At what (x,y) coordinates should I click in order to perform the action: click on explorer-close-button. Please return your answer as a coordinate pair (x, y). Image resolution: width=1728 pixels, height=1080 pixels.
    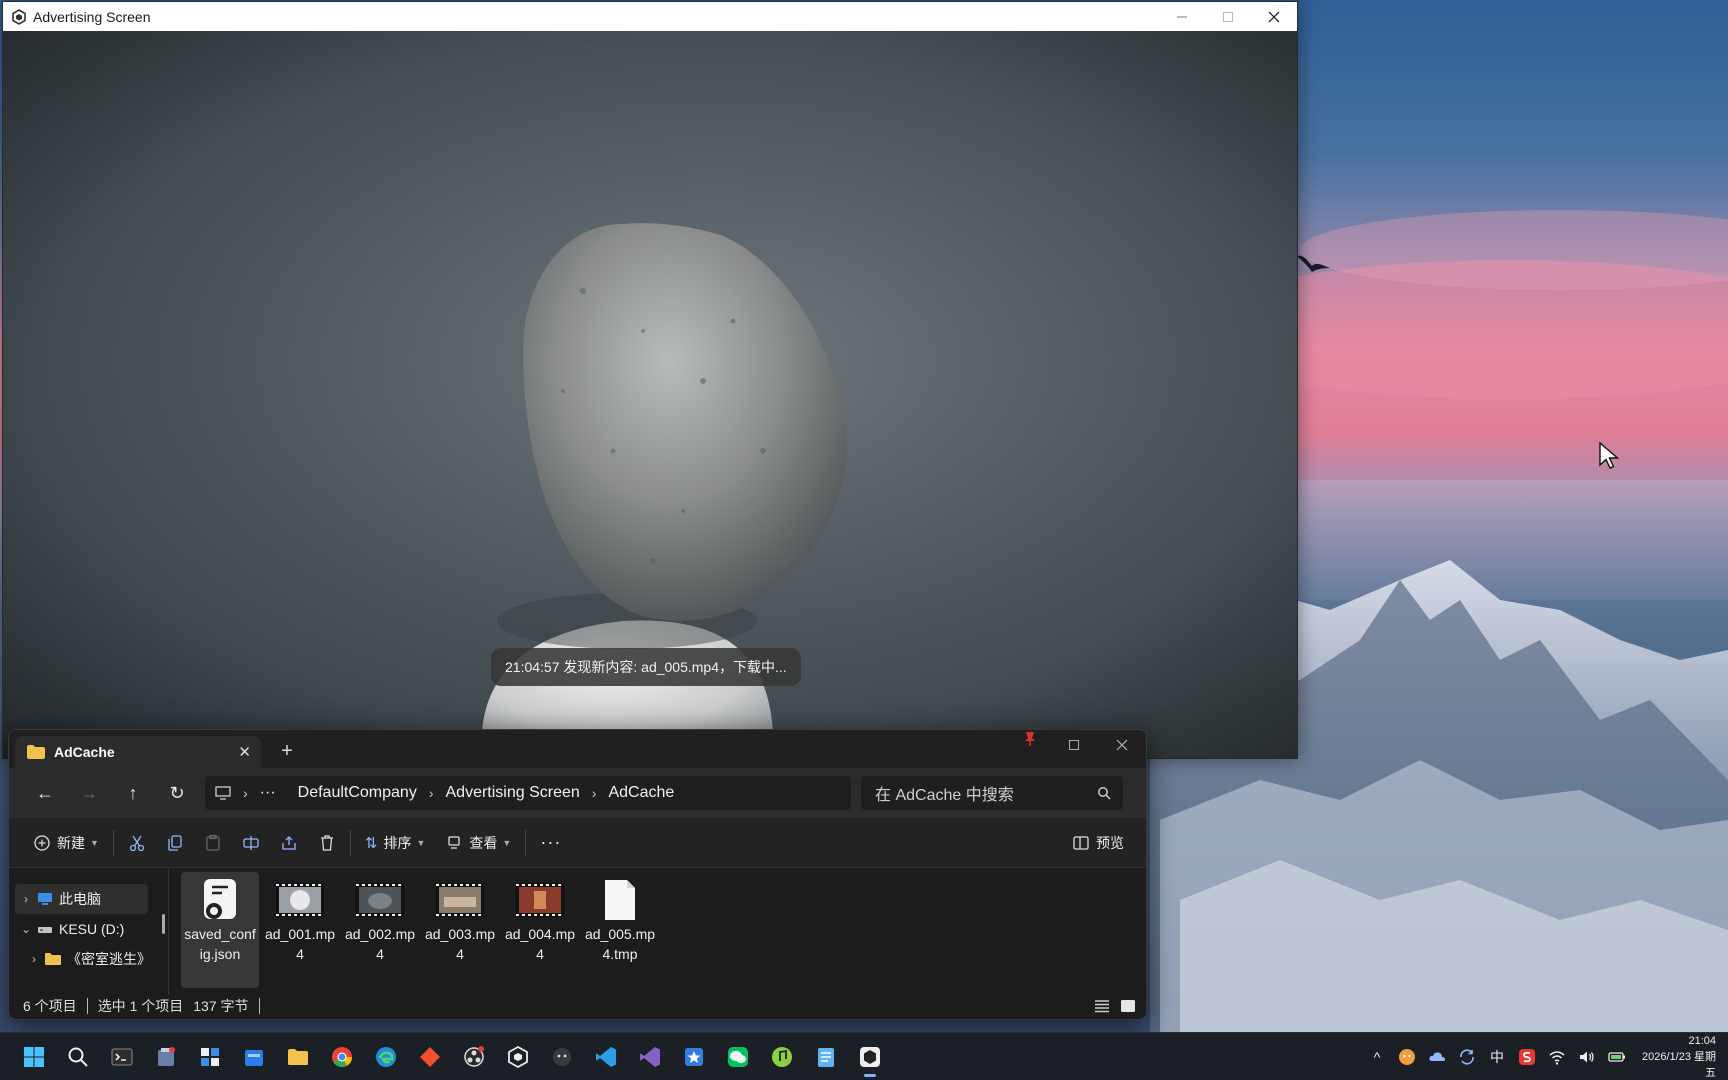
    Looking at the image, I should click on (1122, 745).